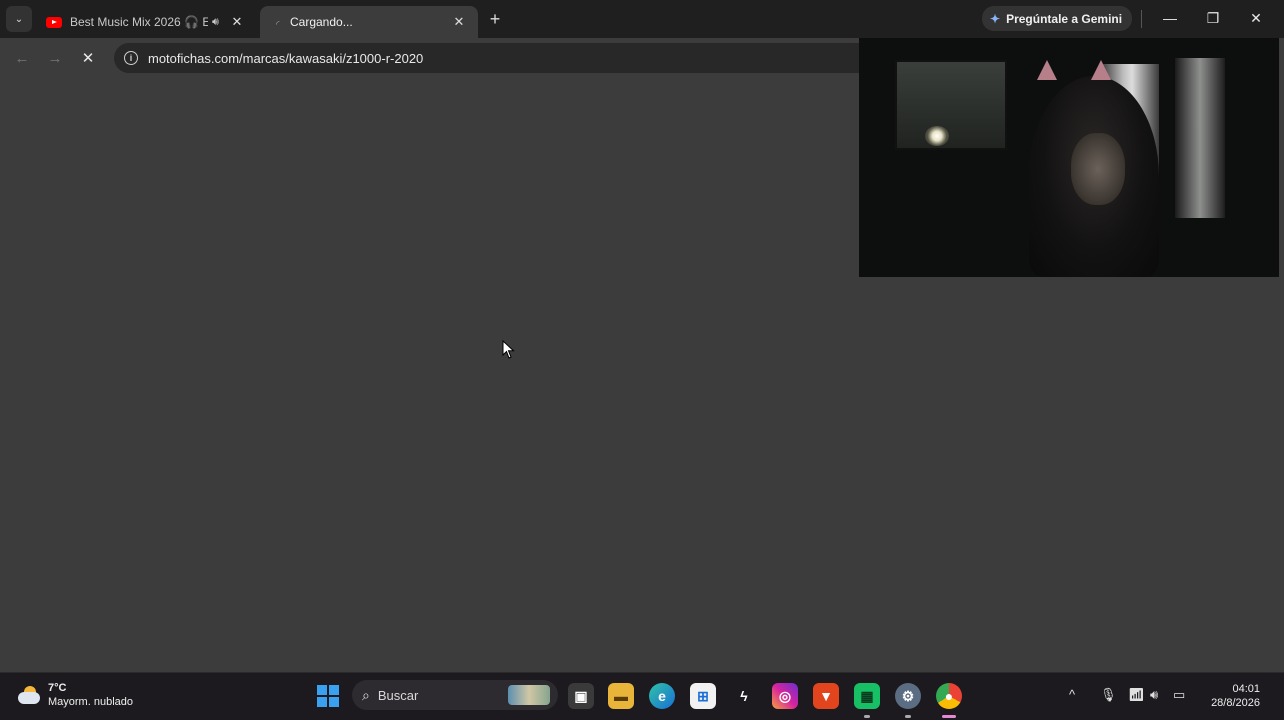 The width and height of the screenshot is (1284, 720). Describe the element at coordinates (1179, 695) in the screenshot. I see `battery-icon: ▭` at that location.